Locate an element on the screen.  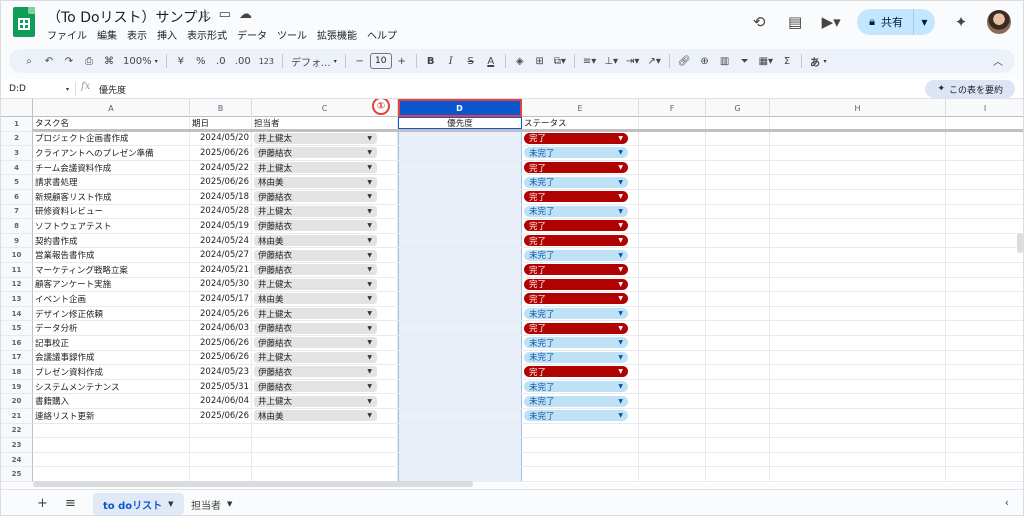
vertical-align-icon: ⊥▾ is located at coordinates (611, 61).